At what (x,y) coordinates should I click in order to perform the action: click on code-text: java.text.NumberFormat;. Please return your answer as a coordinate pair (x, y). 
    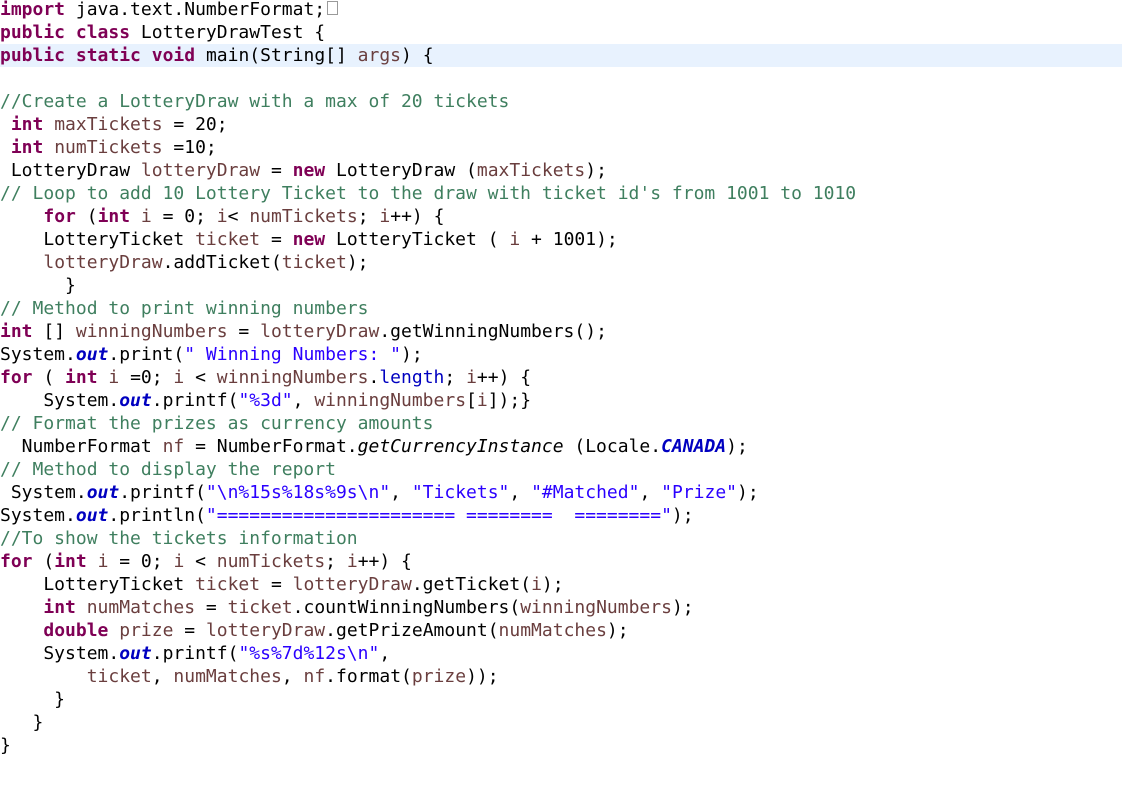
    Looking at the image, I should click on (195, 10).